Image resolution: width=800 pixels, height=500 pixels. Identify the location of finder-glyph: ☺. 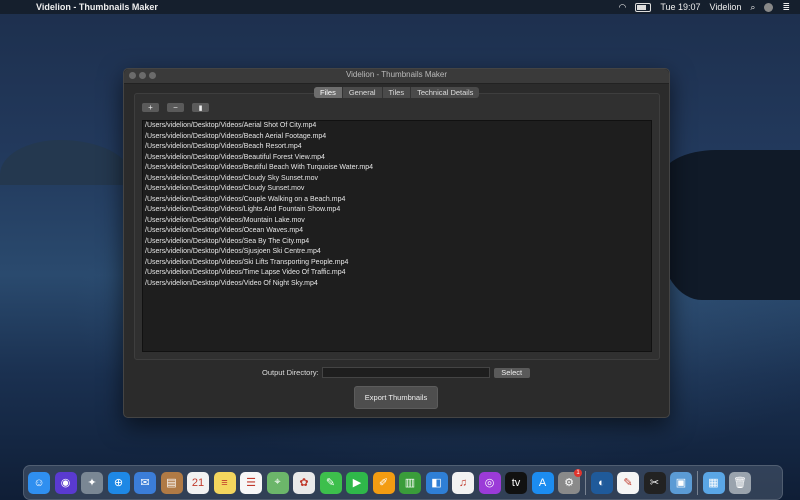
(39, 482).